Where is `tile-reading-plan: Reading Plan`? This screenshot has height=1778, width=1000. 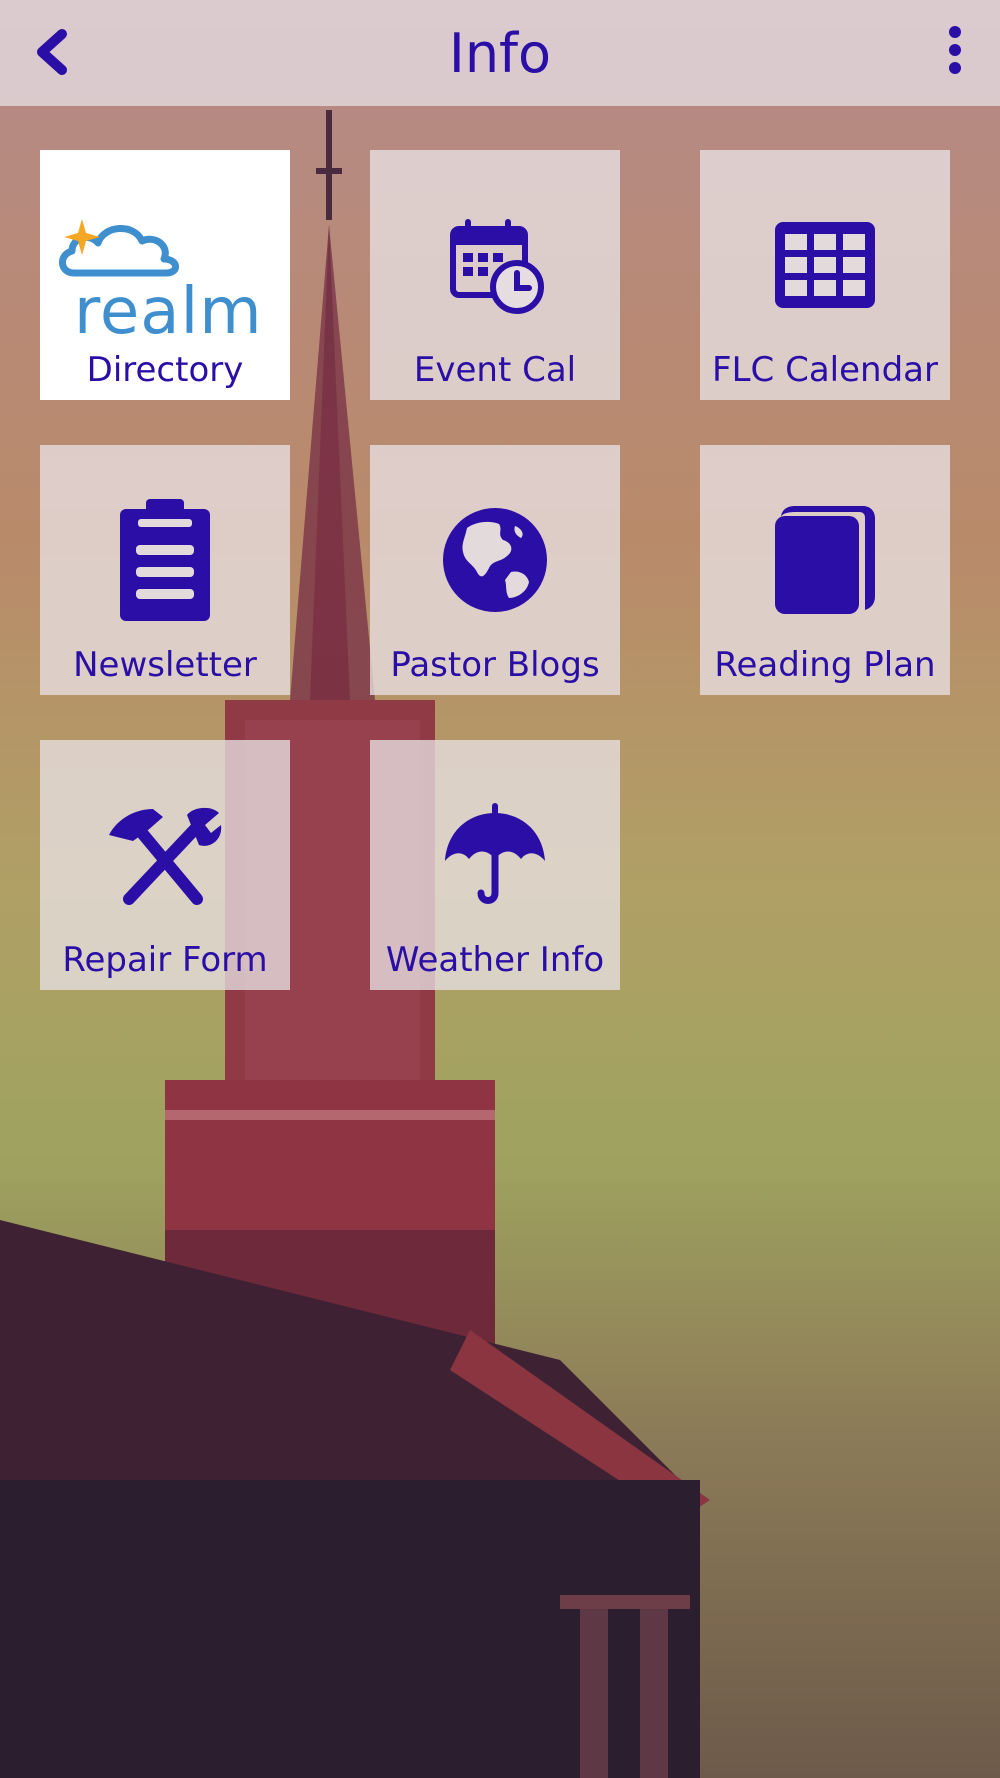
tile-reading-plan: Reading Plan is located at coordinates (825, 570).